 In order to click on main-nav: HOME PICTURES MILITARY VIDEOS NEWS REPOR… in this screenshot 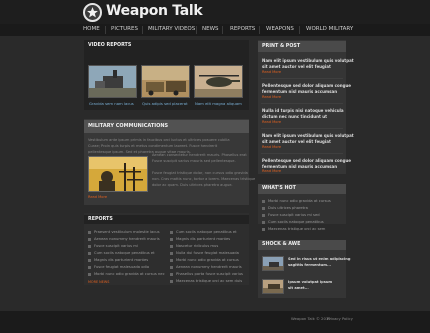, I will do `click(215, 30)`.